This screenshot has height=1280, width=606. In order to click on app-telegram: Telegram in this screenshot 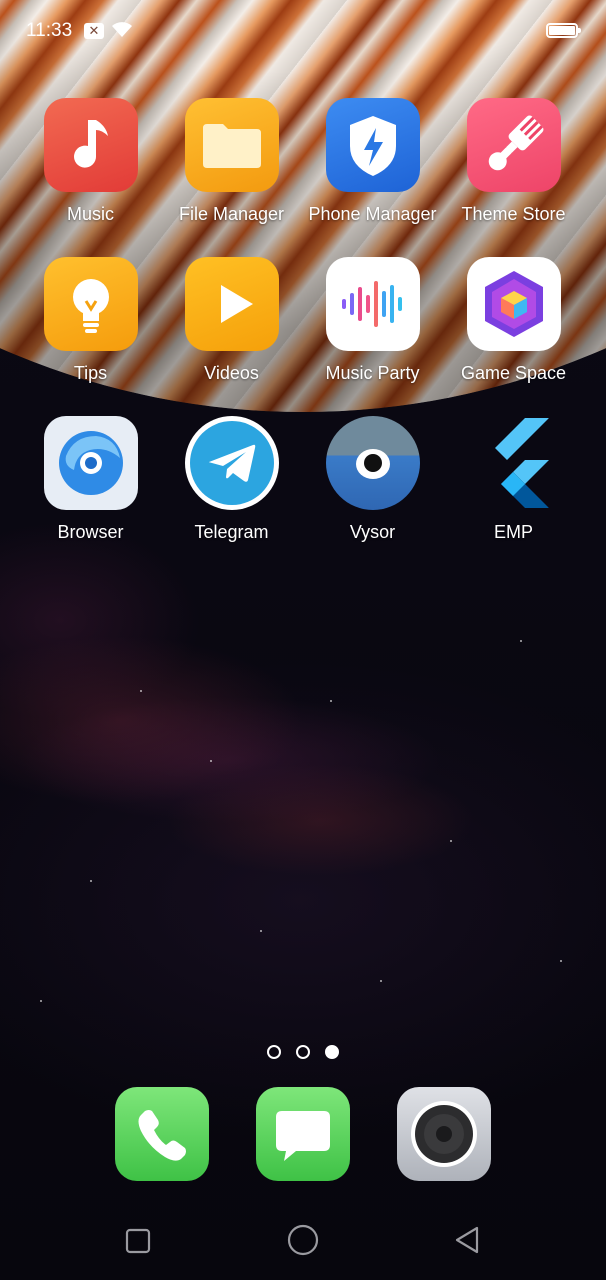, I will do `click(231, 486)`.